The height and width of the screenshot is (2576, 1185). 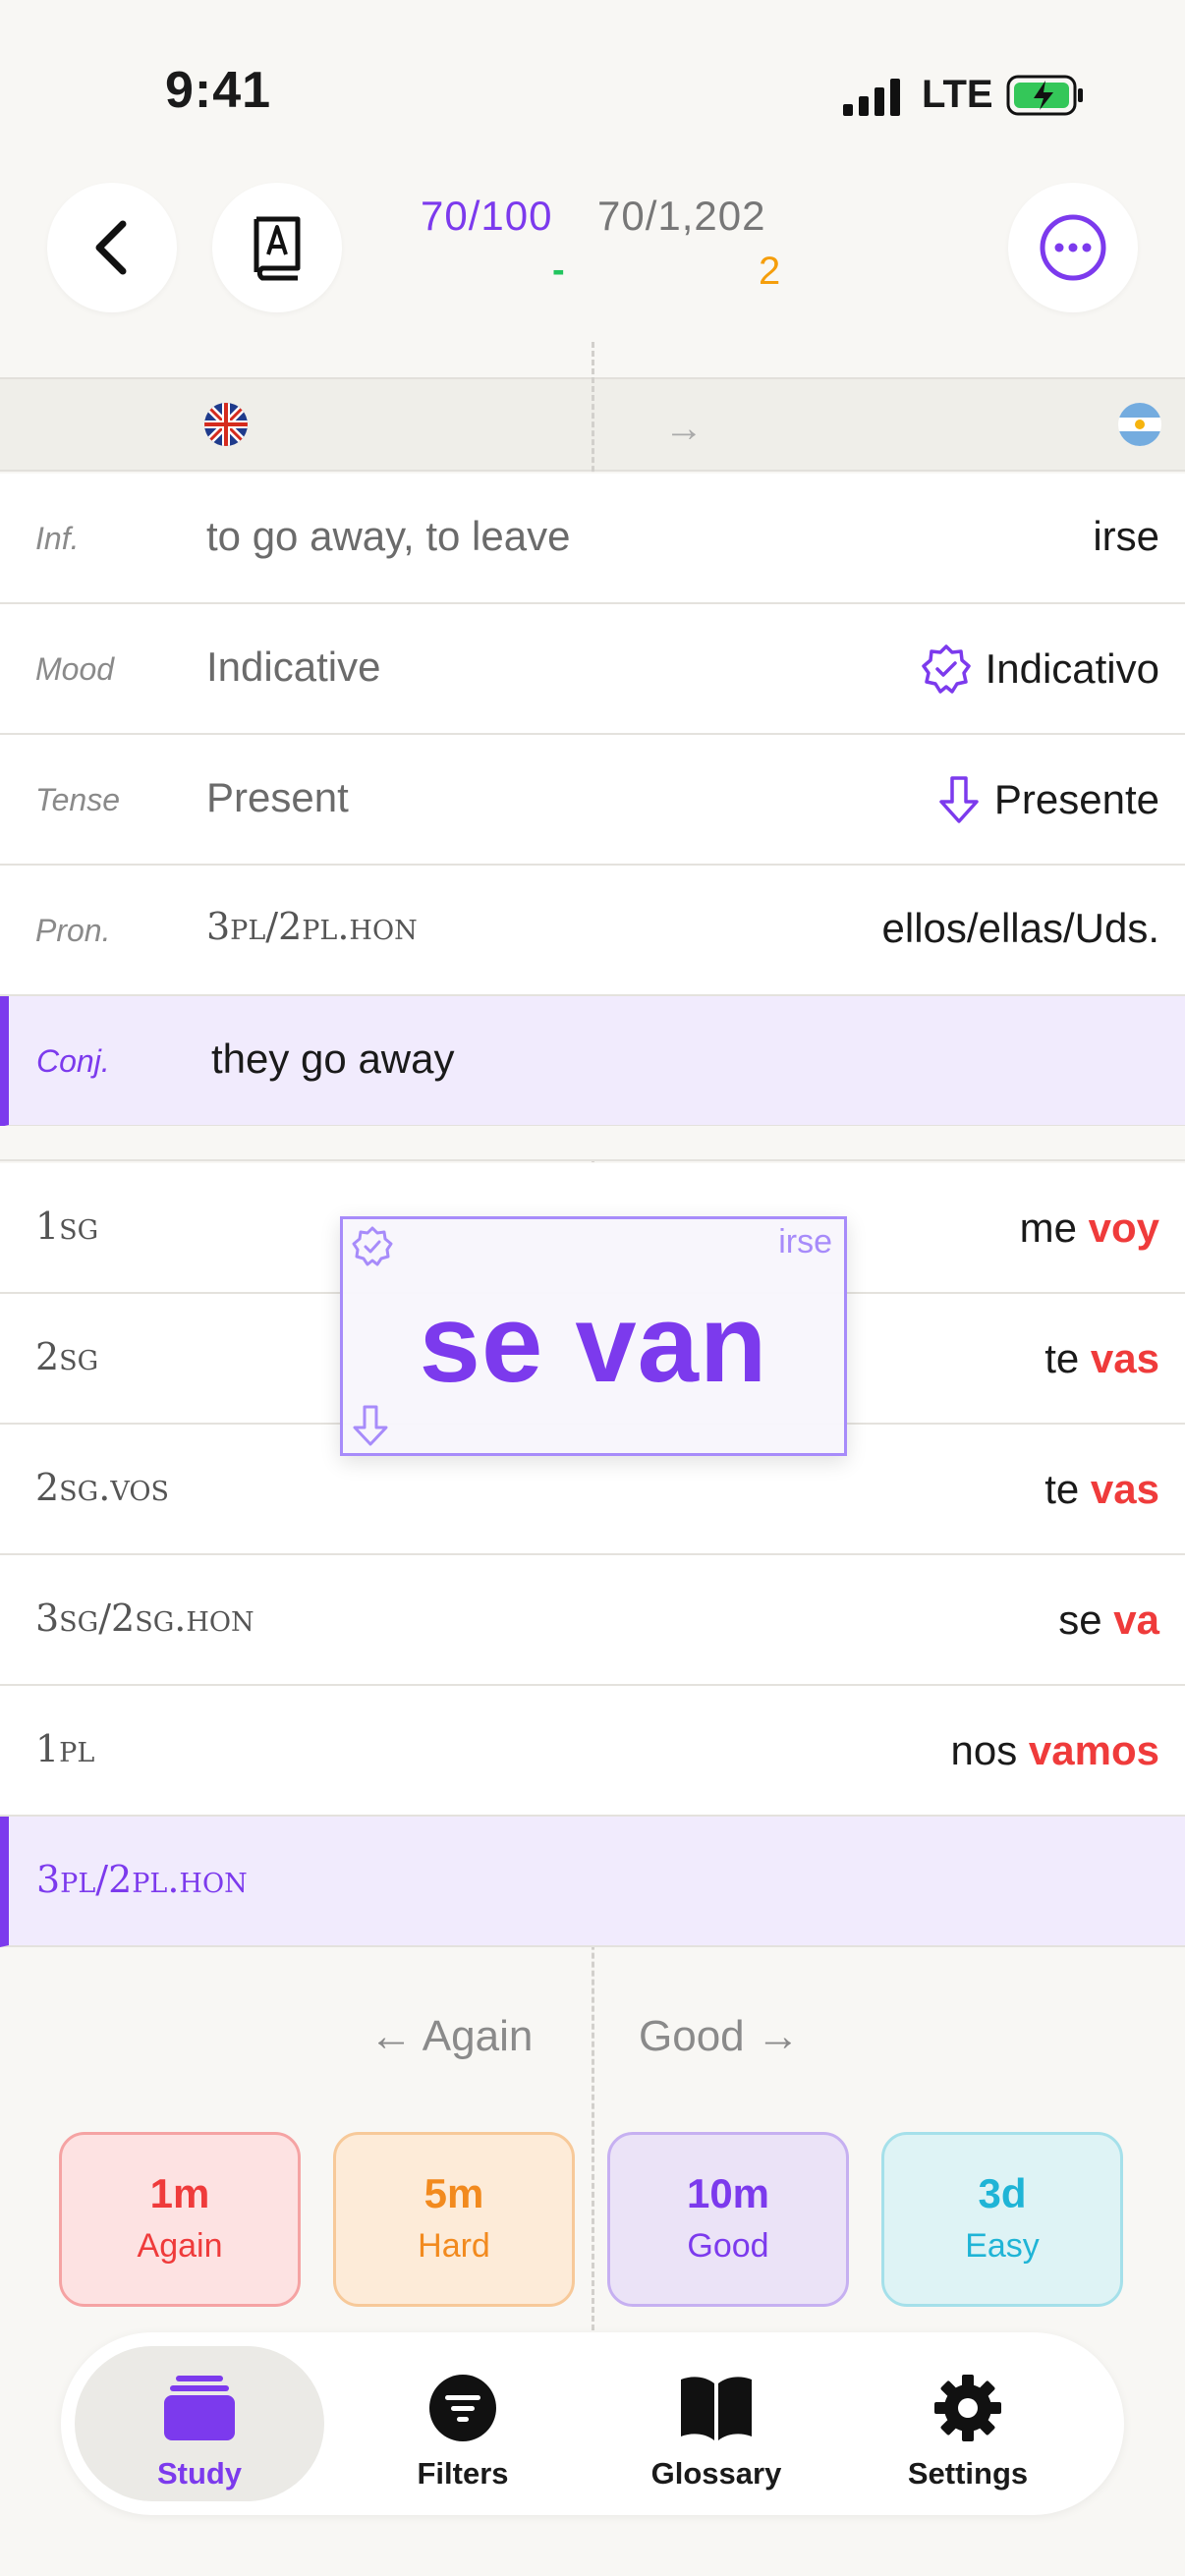 I want to click on rating-interval: 1m, so click(x=180, y=2193).